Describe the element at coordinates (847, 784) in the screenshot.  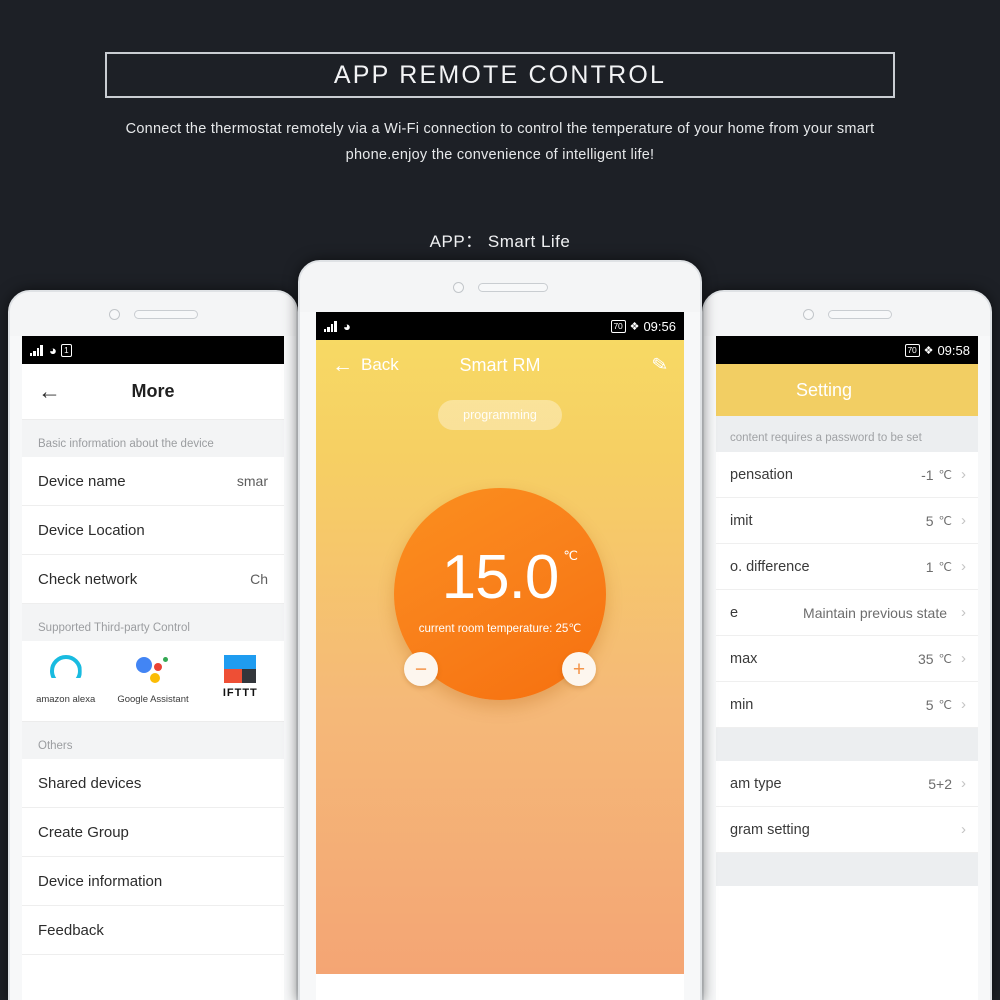
I see `settings-row: am type 5+2 ›` at that location.